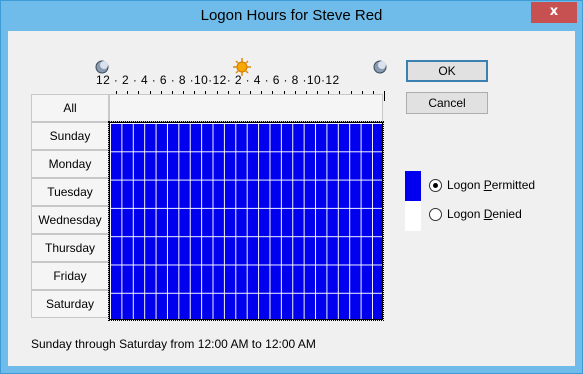 The width and height of the screenshot is (583, 374). I want to click on permitted-label-prefix: Logon, so click(465, 185).